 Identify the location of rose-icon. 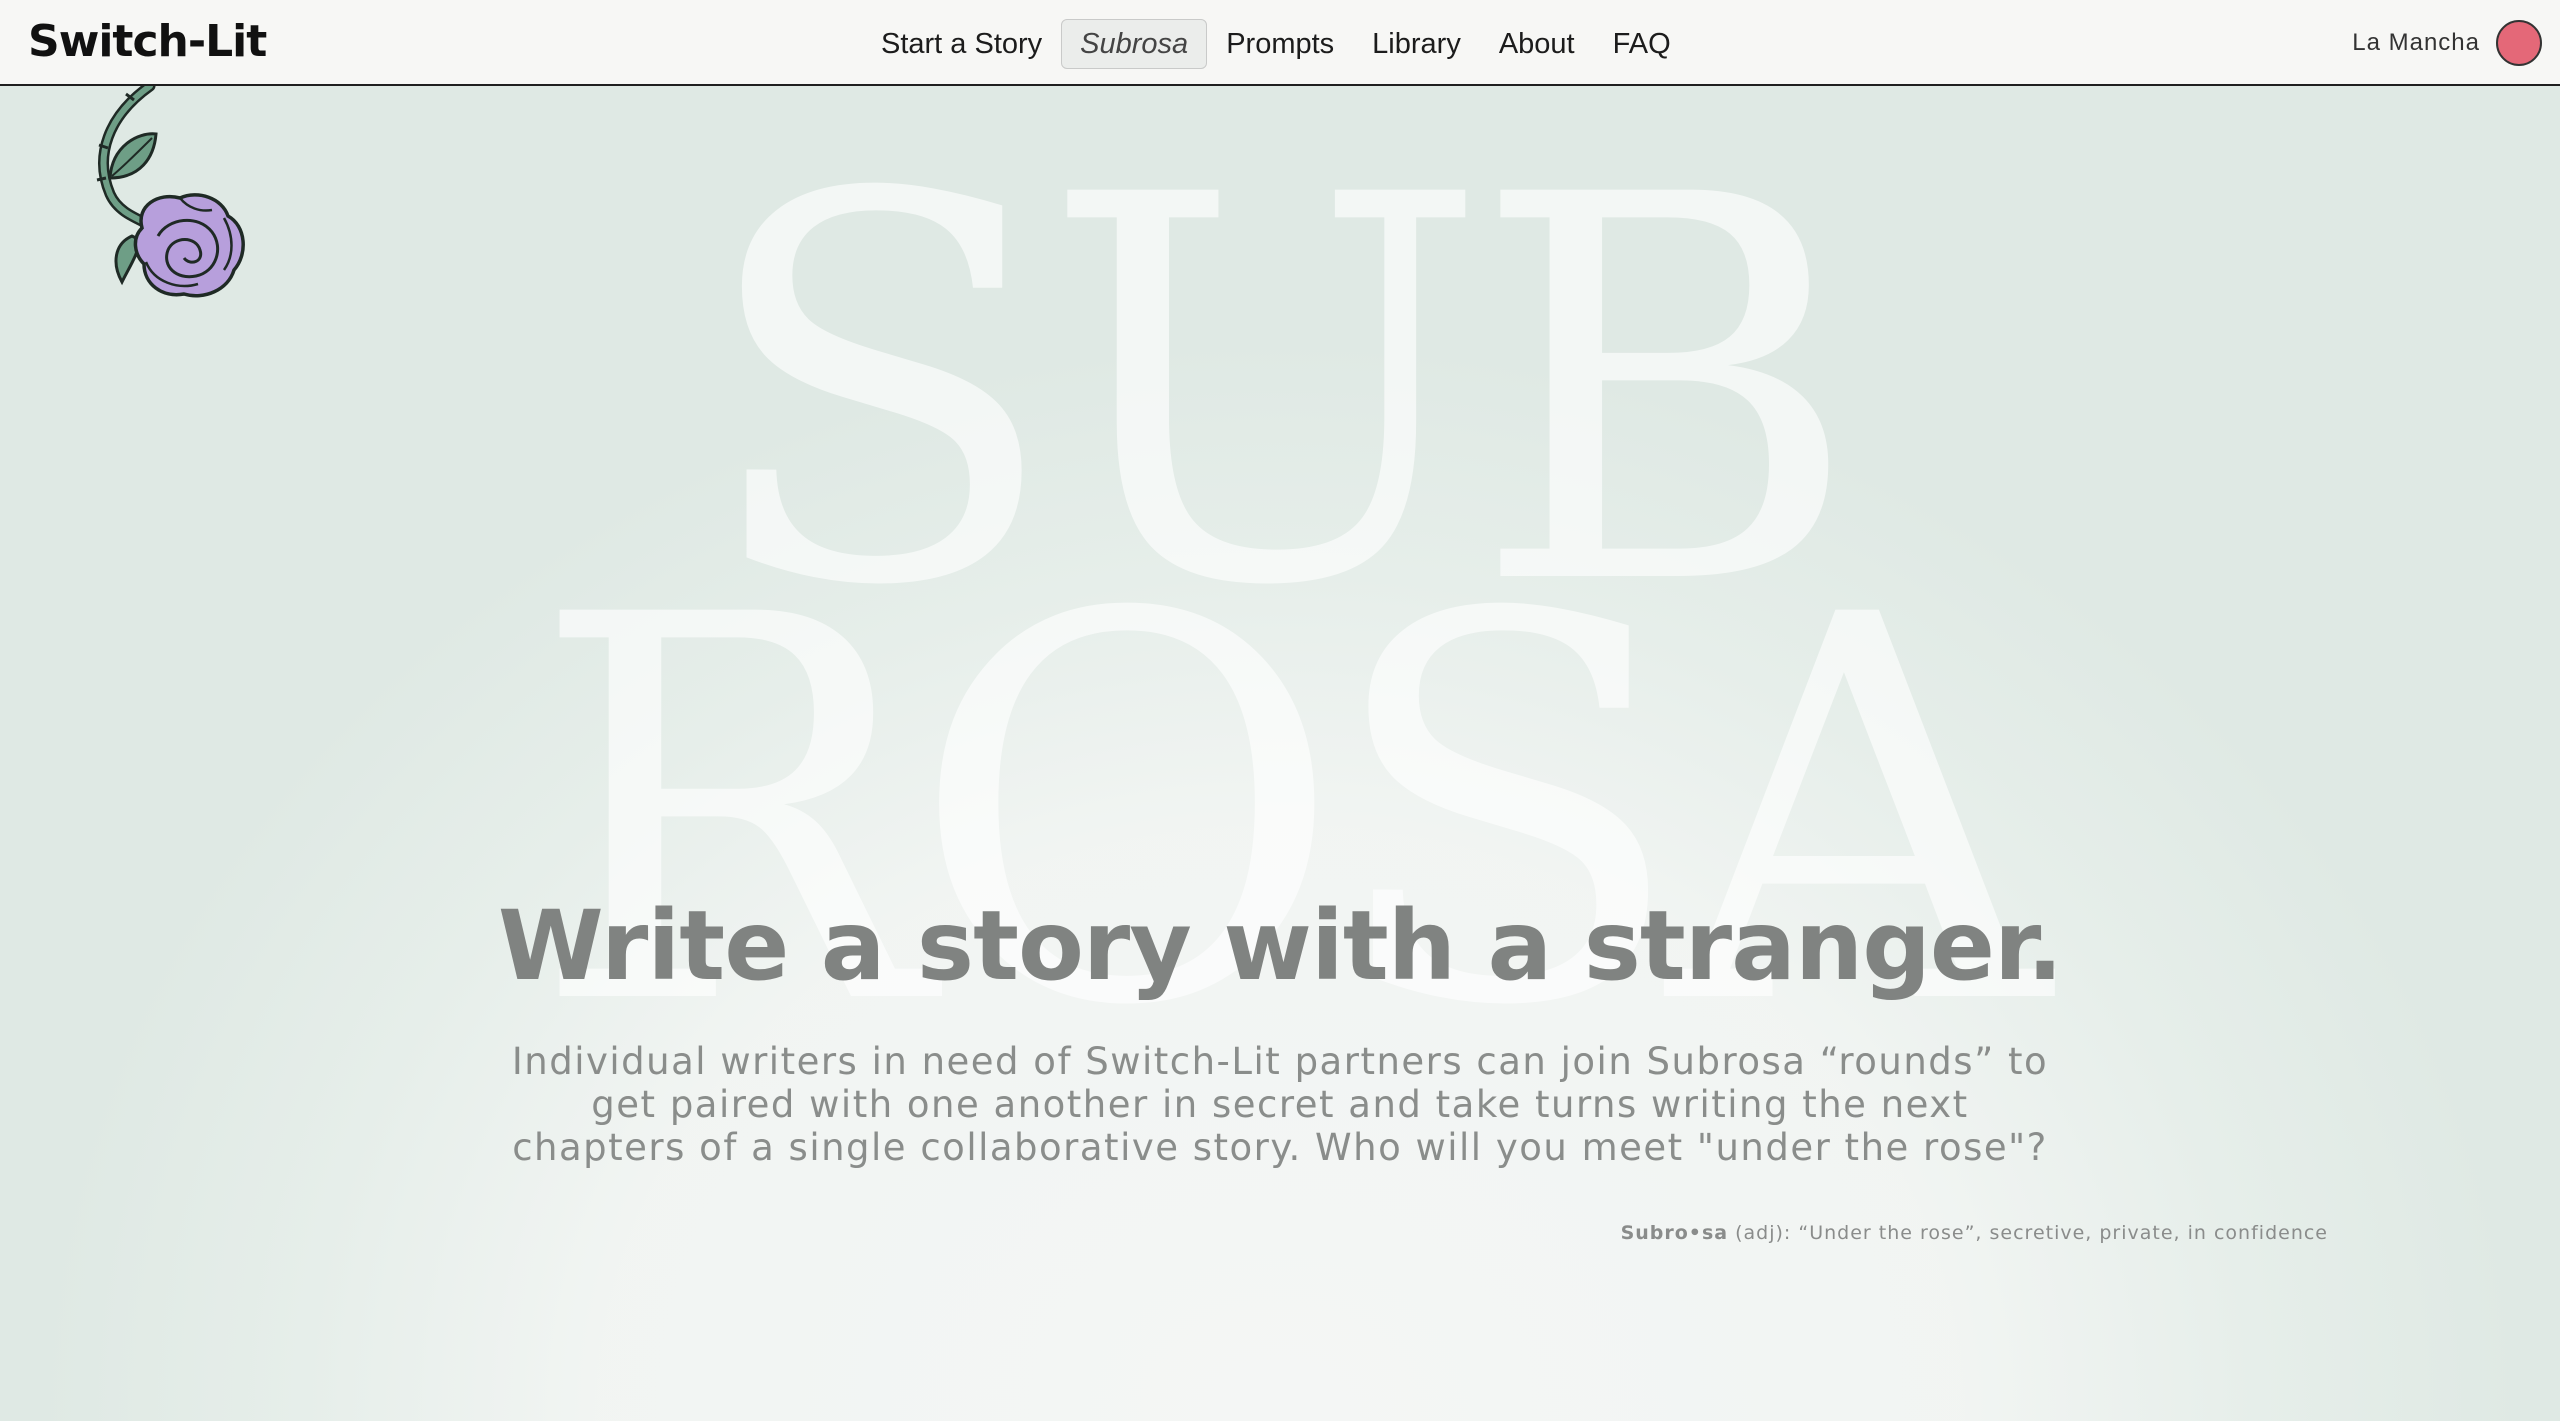
(170, 192).